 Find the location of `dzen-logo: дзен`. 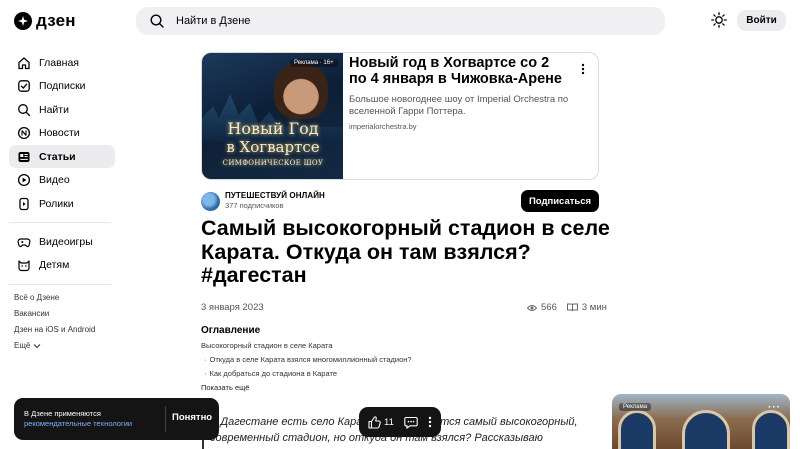

dzen-logo: дзен is located at coordinates (45, 21).